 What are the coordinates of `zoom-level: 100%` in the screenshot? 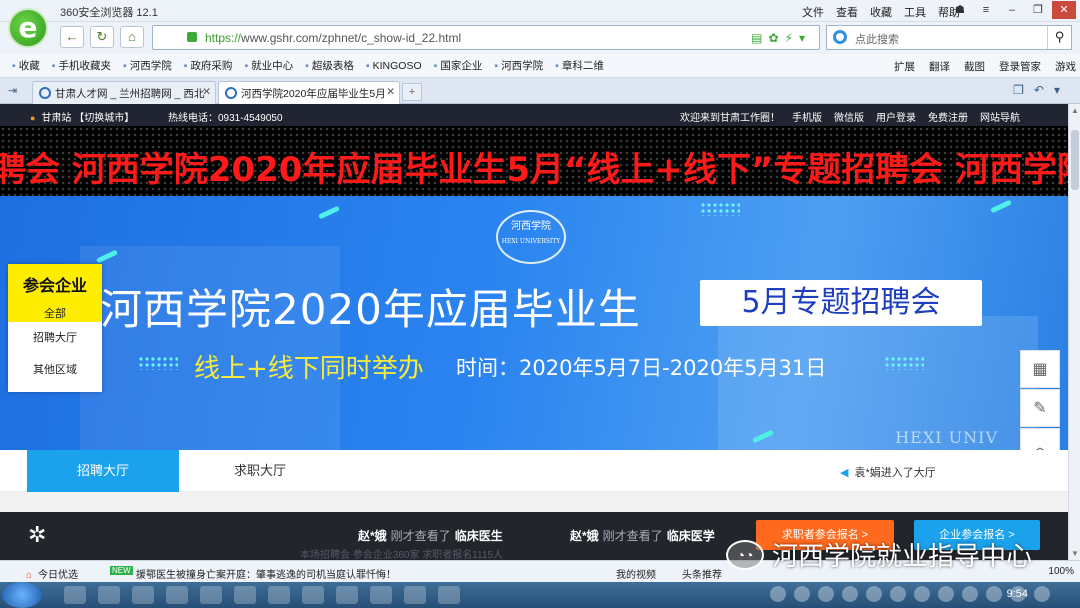 It's located at (1061, 571).